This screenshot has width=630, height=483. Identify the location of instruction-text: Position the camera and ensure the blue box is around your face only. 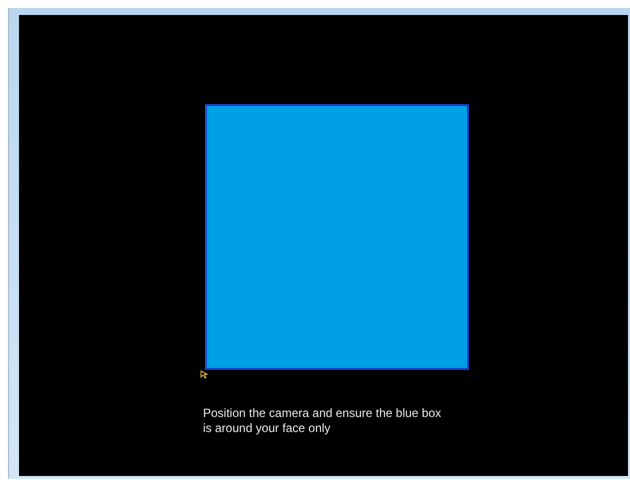
(322, 421).